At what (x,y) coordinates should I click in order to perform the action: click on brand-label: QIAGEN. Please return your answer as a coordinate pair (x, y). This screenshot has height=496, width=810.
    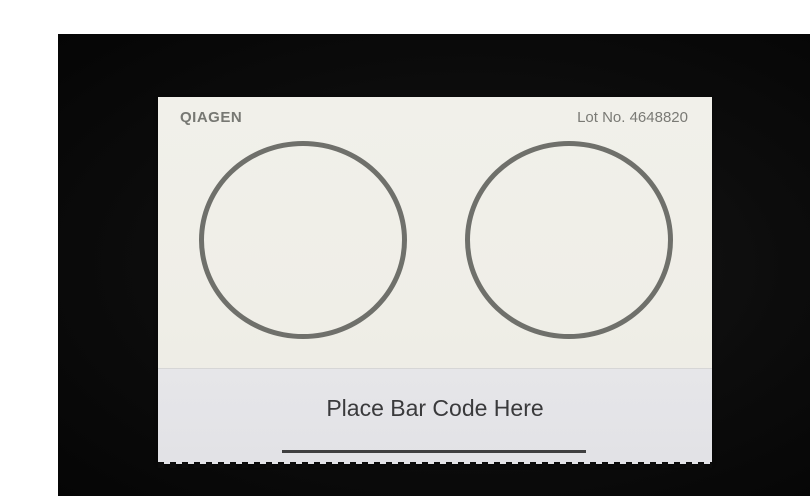
    Looking at the image, I should click on (211, 117).